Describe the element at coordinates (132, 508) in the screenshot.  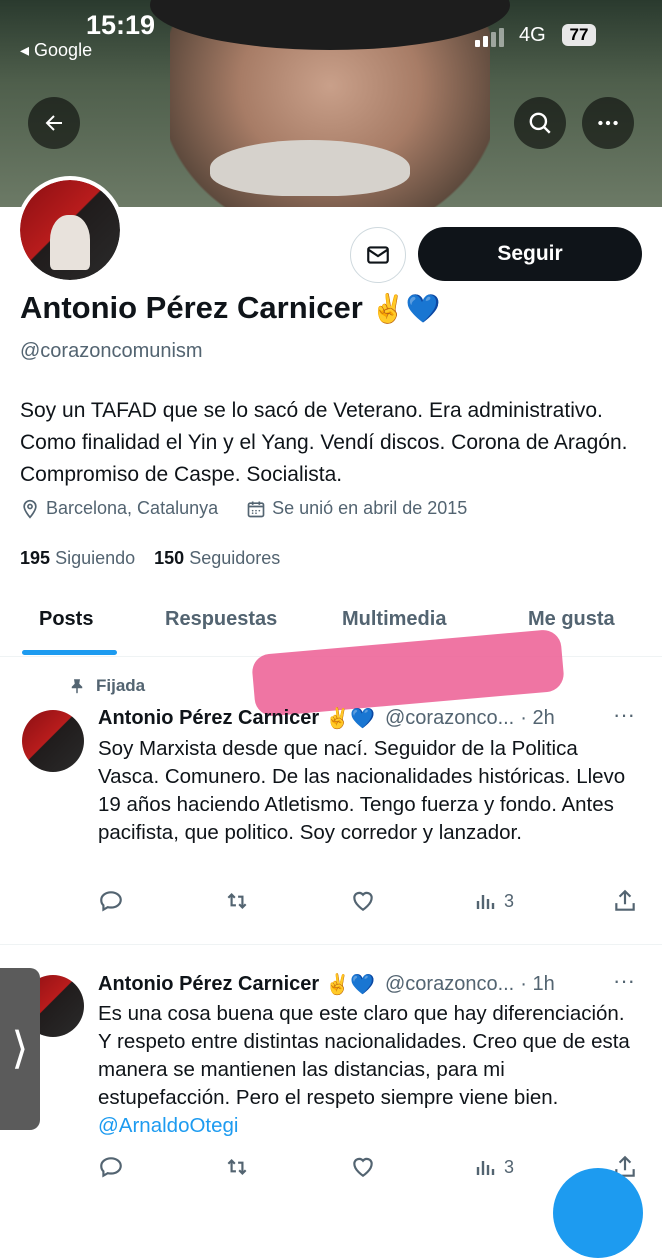
I see `location-text: Barcelona, Catalunya` at that location.